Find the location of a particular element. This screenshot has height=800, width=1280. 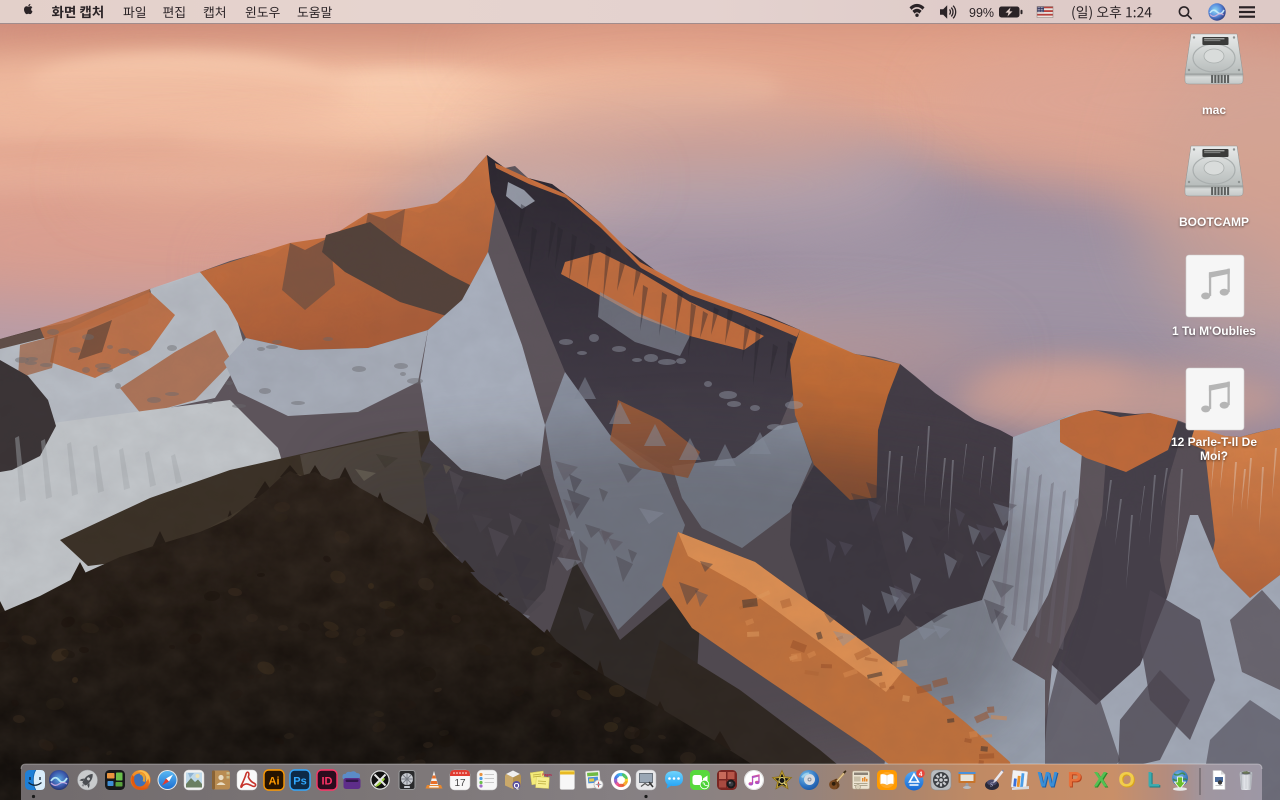

svg-text: P is located at coordinates (1074, 780).